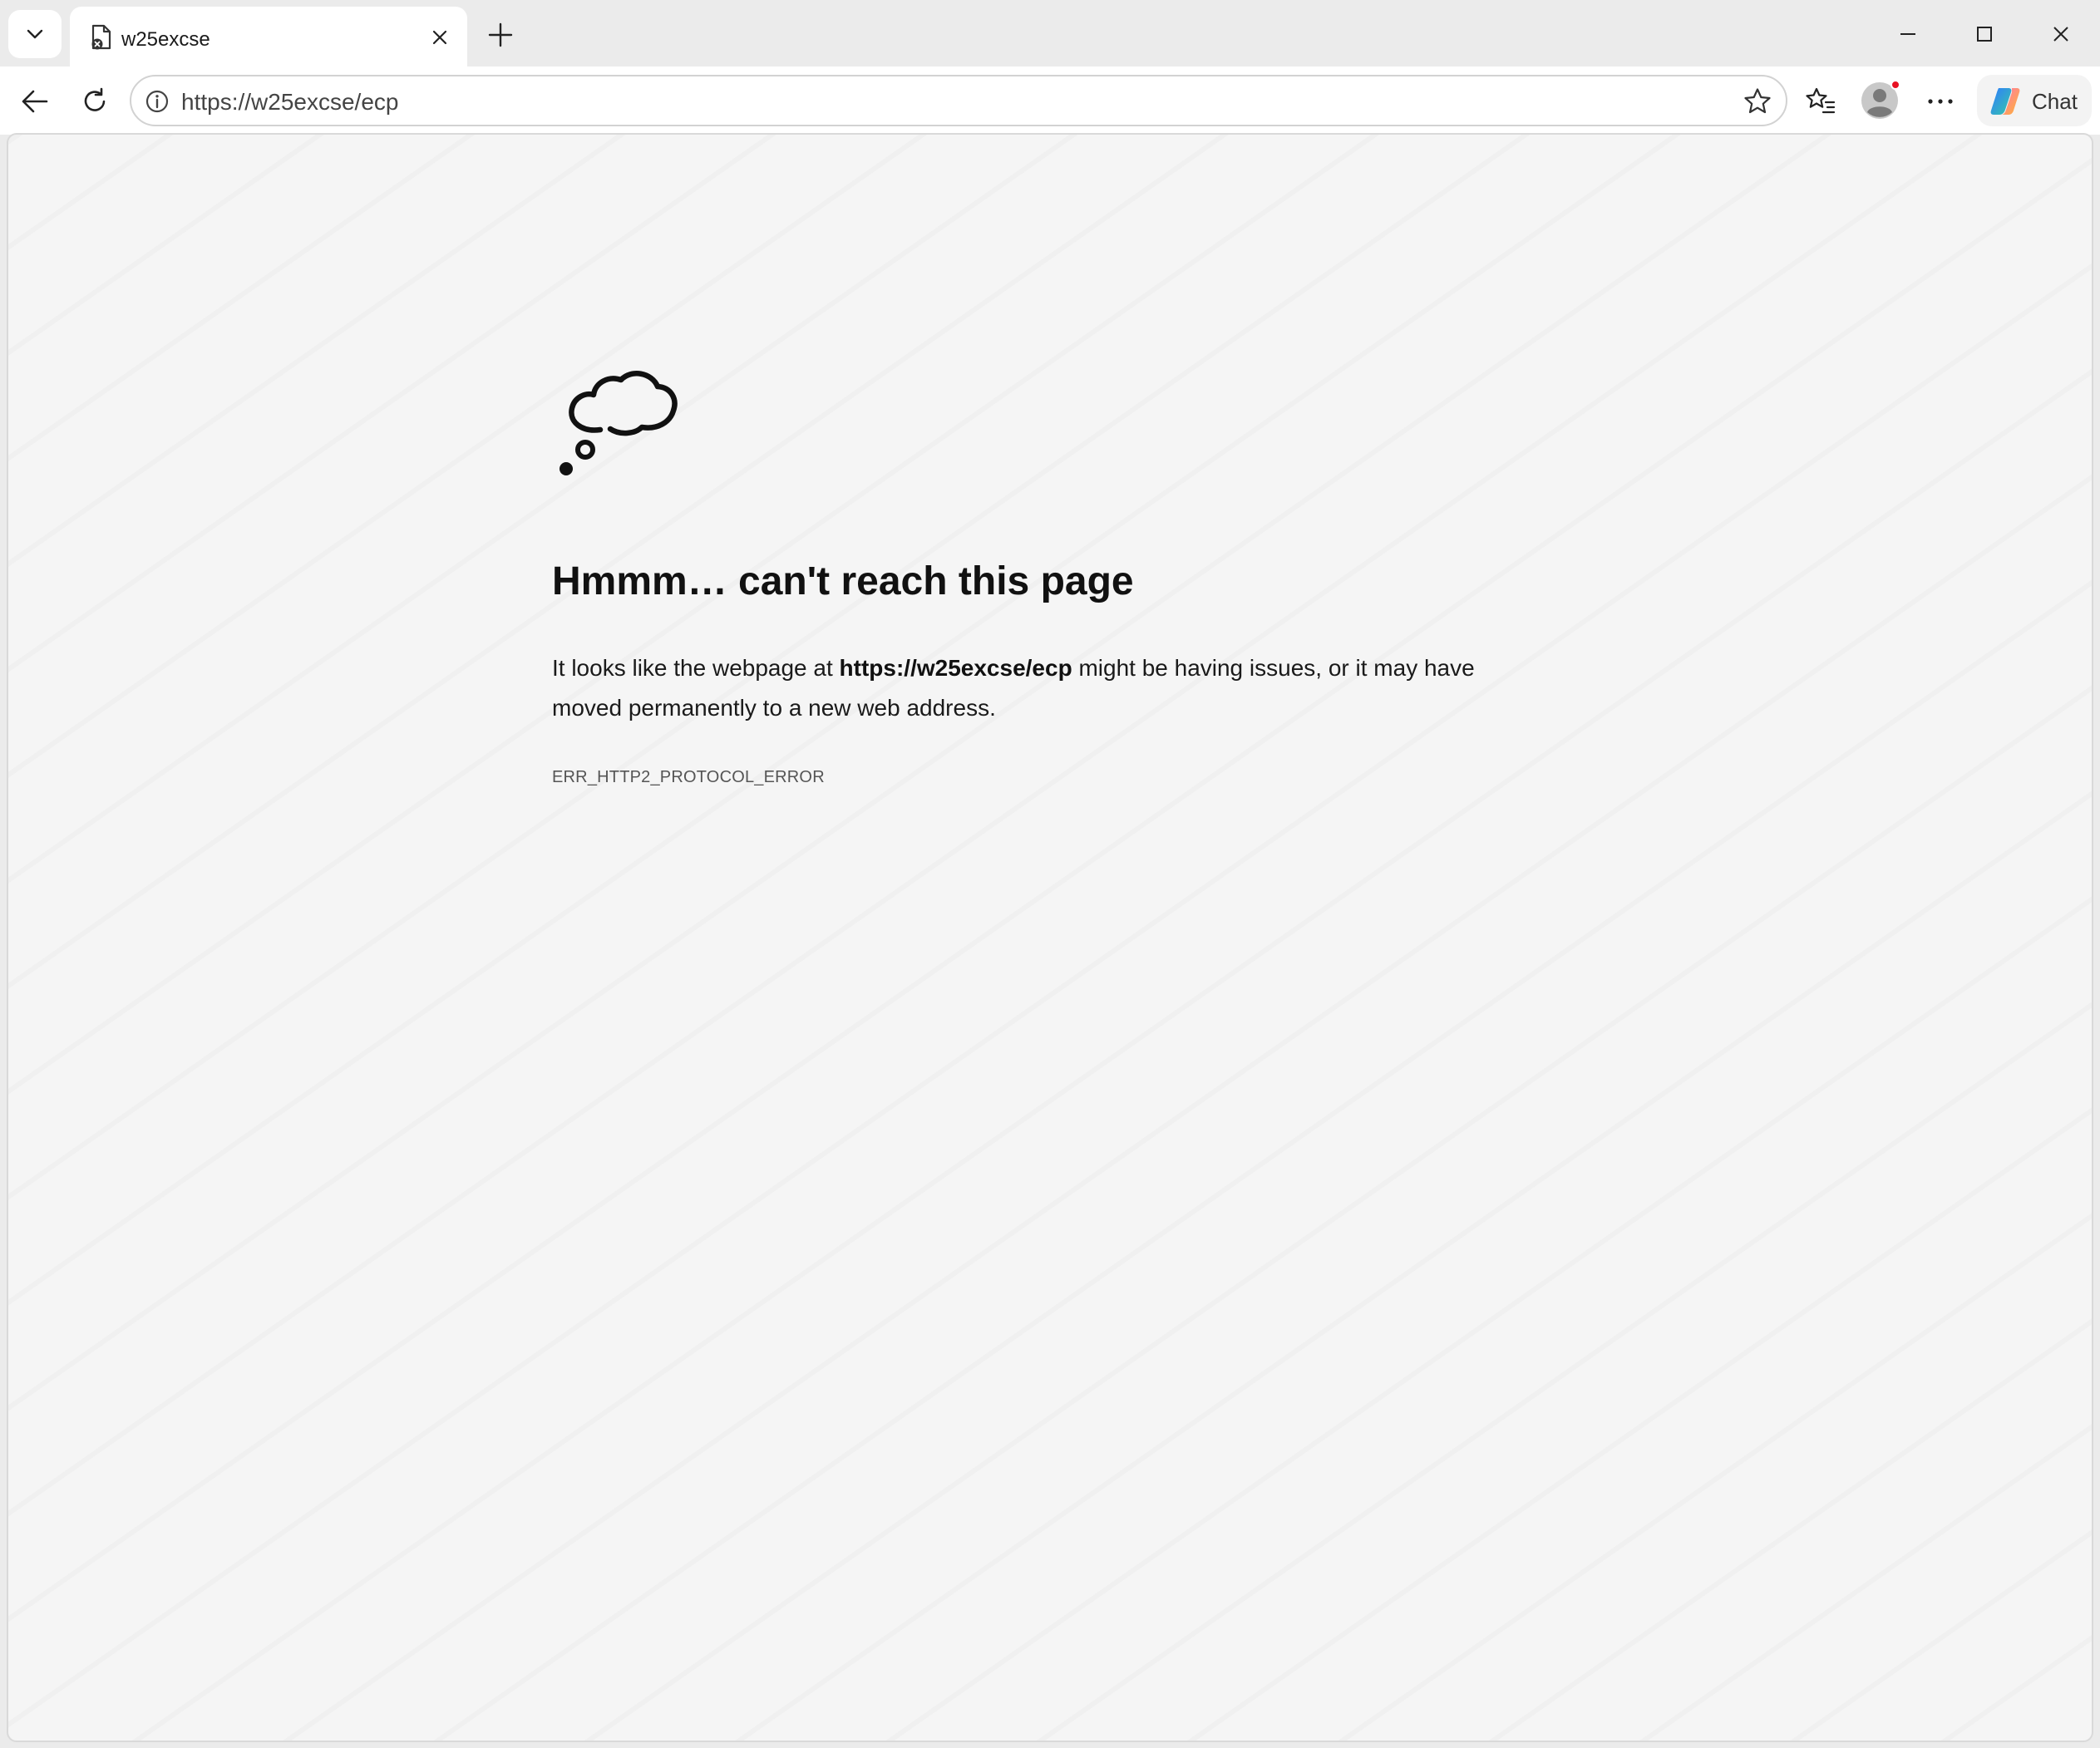 This screenshot has height=1748, width=2100. Describe the element at coordinates (843, 581) in the screenshot. I see `error-heading: Hmmm… can't reach this page` at that location.